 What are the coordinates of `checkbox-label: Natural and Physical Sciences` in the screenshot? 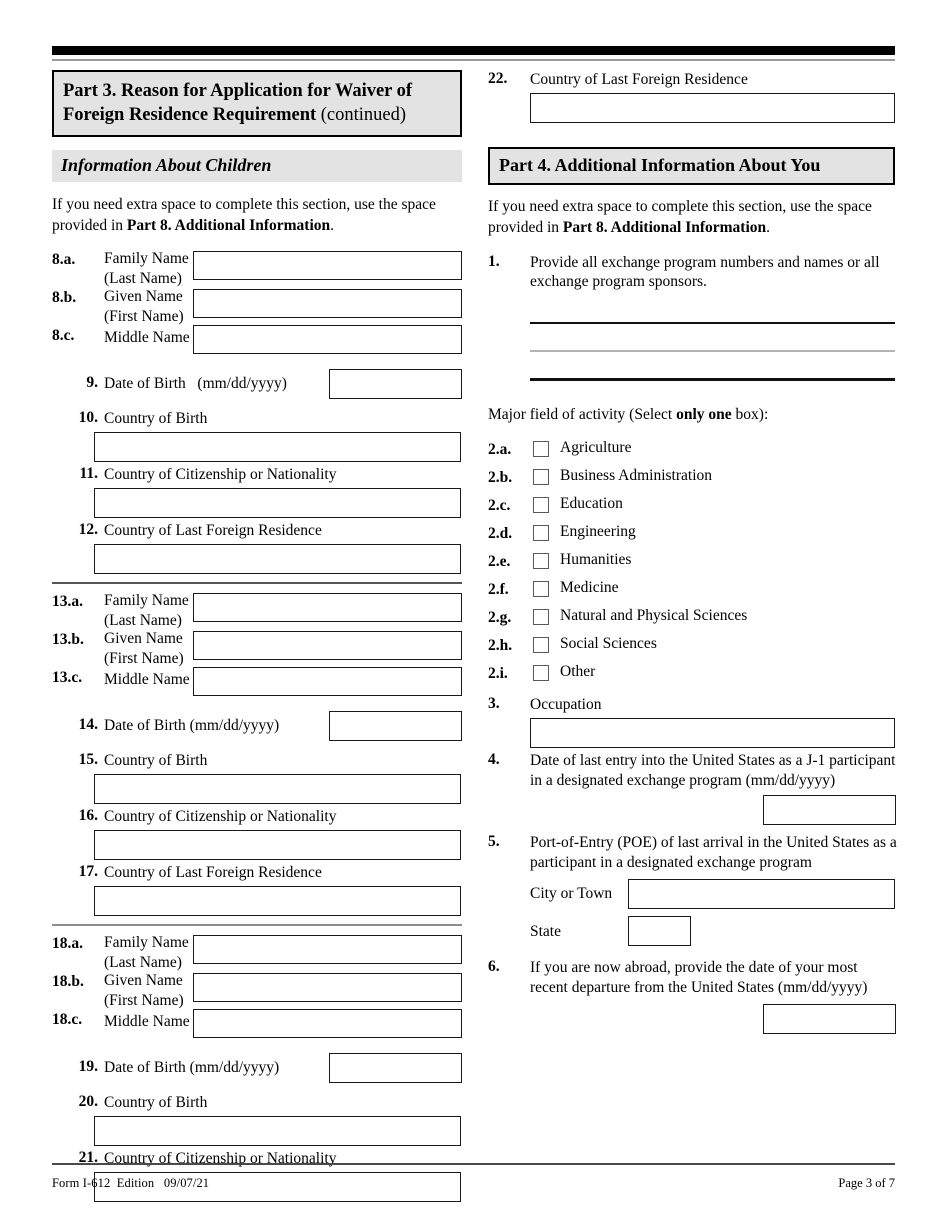 It's located at (654, 616).